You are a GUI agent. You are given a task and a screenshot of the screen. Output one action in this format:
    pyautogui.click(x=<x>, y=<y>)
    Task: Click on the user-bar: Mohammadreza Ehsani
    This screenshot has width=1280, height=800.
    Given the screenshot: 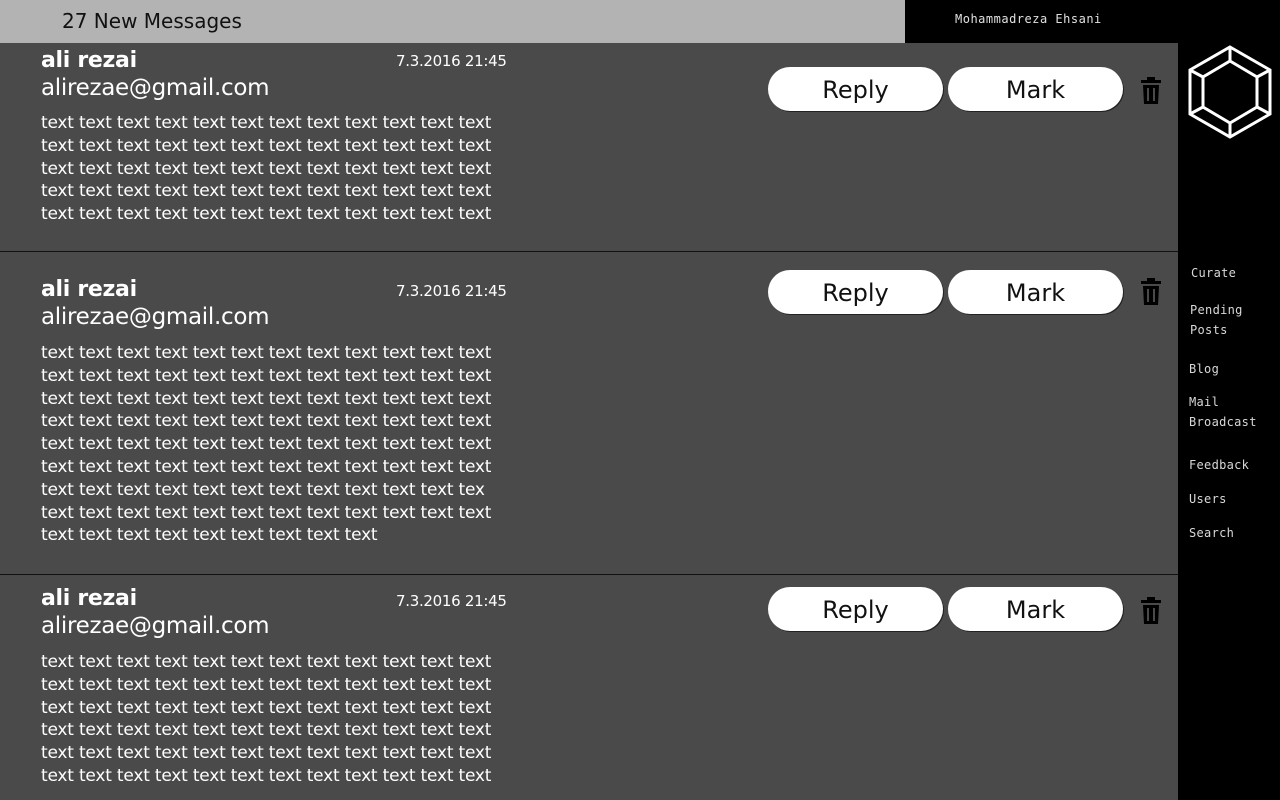 What is the action you would take?
    pyautogui.click(x=1092, y=21)
    